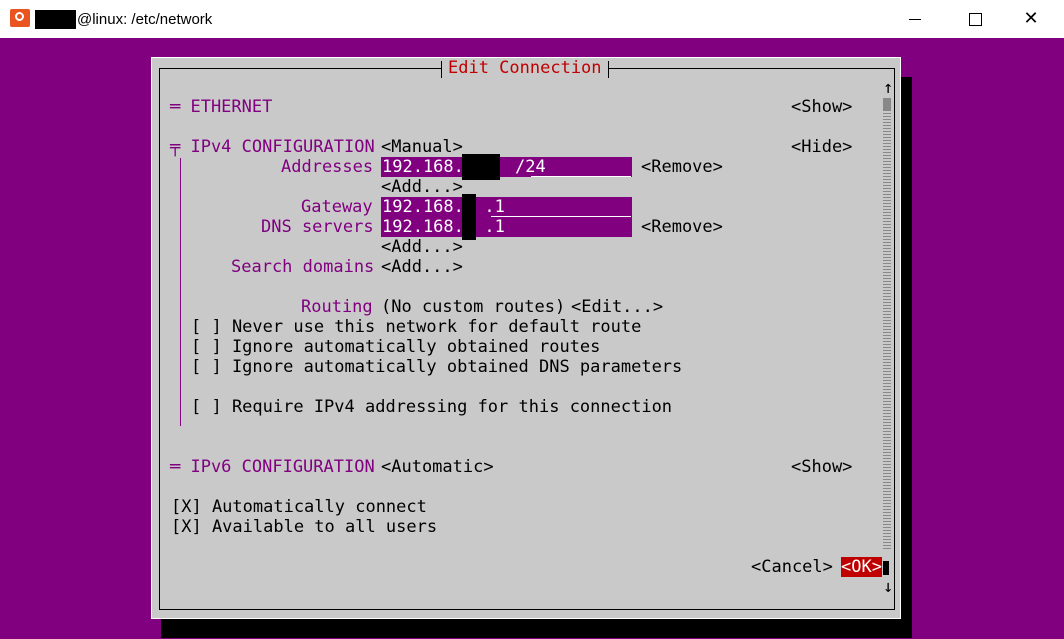  What do you see at coordinates (792, 567) in the screenshot?
I see `cancel-button: <Cancel>` at bounding box center [792, 567].